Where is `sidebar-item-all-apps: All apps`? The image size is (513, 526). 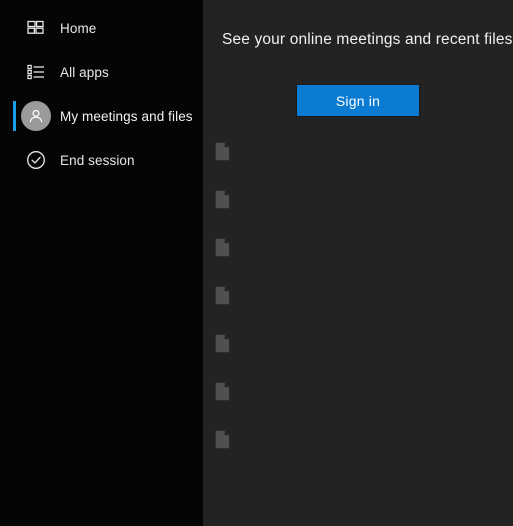
sidebar-item-all-apps: All apps is located at coordinates (101, 72).